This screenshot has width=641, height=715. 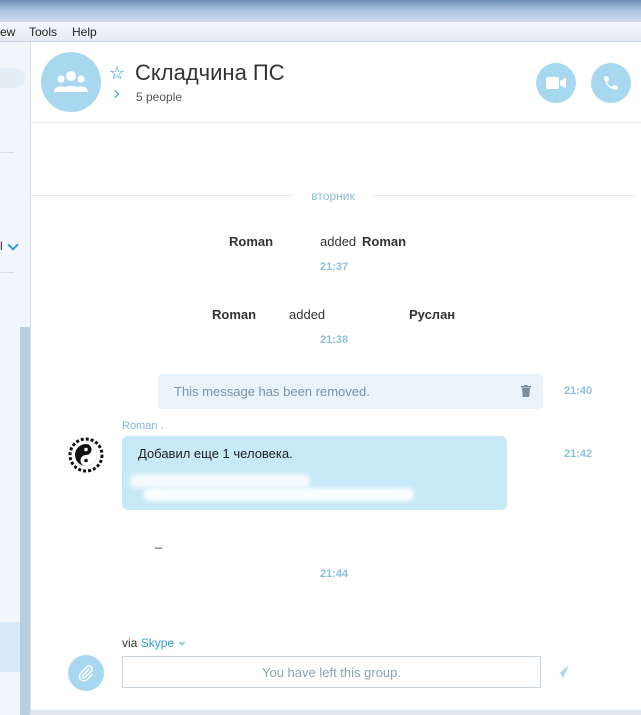 What do you see at coordinates (130, 643) in the screenshot?
I see `via-label: via` at bounding box center [130, 643].